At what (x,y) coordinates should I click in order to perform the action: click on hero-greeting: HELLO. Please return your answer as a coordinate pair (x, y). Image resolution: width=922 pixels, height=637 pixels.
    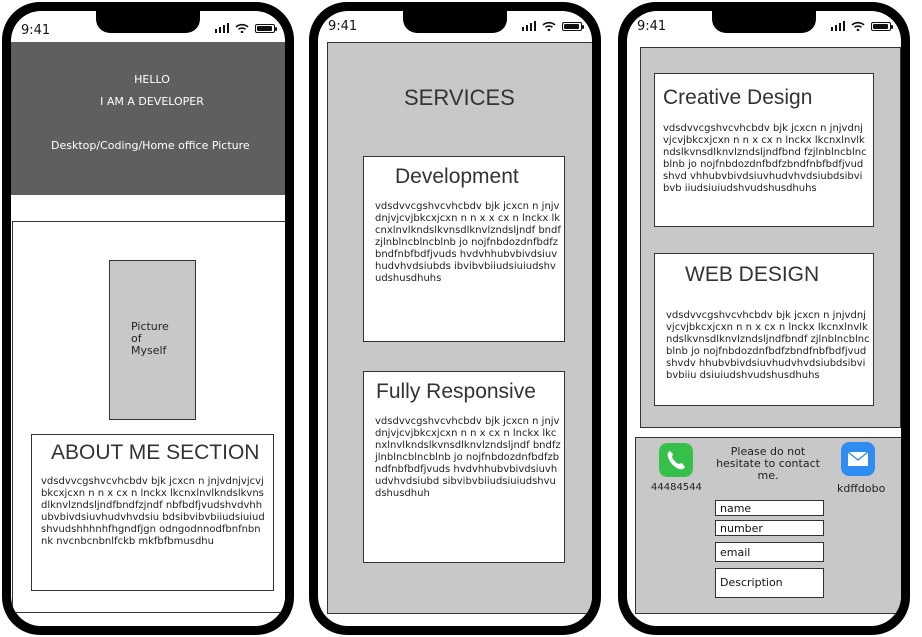
    Looking at the image, I should click on (152, 79).